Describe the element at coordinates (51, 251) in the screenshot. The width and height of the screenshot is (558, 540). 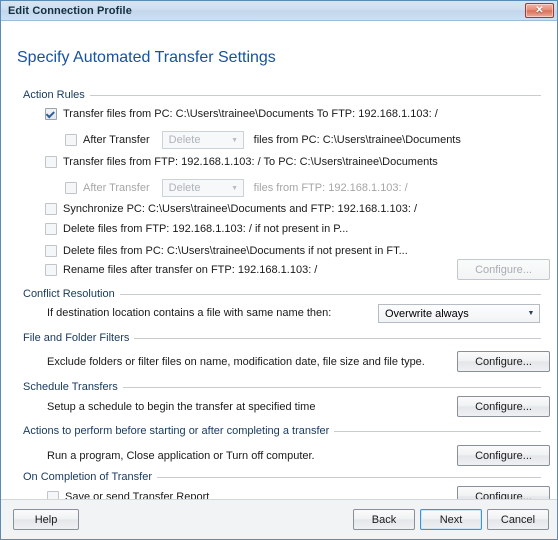
I see `checkbox-delete-pc-not-in-ftp` at that location.